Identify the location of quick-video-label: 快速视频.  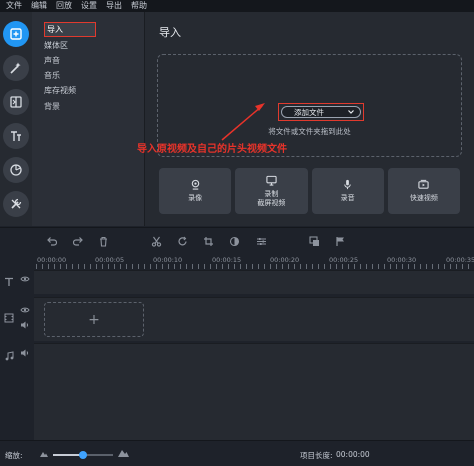
(423, 198).